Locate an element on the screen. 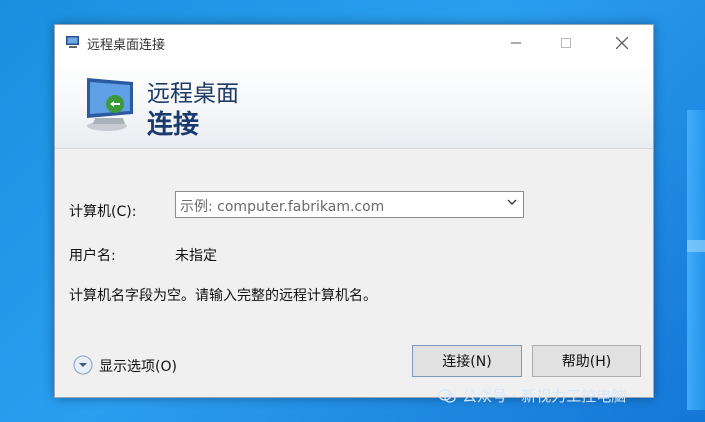  close-icon is located at coordinates (622, 42).